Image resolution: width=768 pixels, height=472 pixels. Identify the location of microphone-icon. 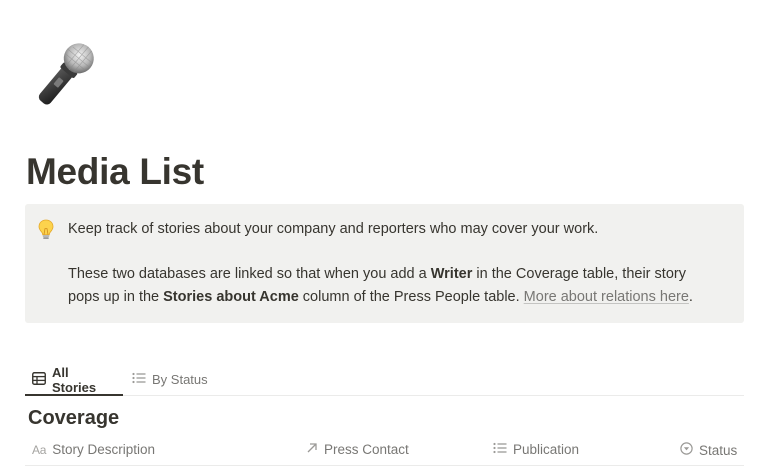
(64, 76).